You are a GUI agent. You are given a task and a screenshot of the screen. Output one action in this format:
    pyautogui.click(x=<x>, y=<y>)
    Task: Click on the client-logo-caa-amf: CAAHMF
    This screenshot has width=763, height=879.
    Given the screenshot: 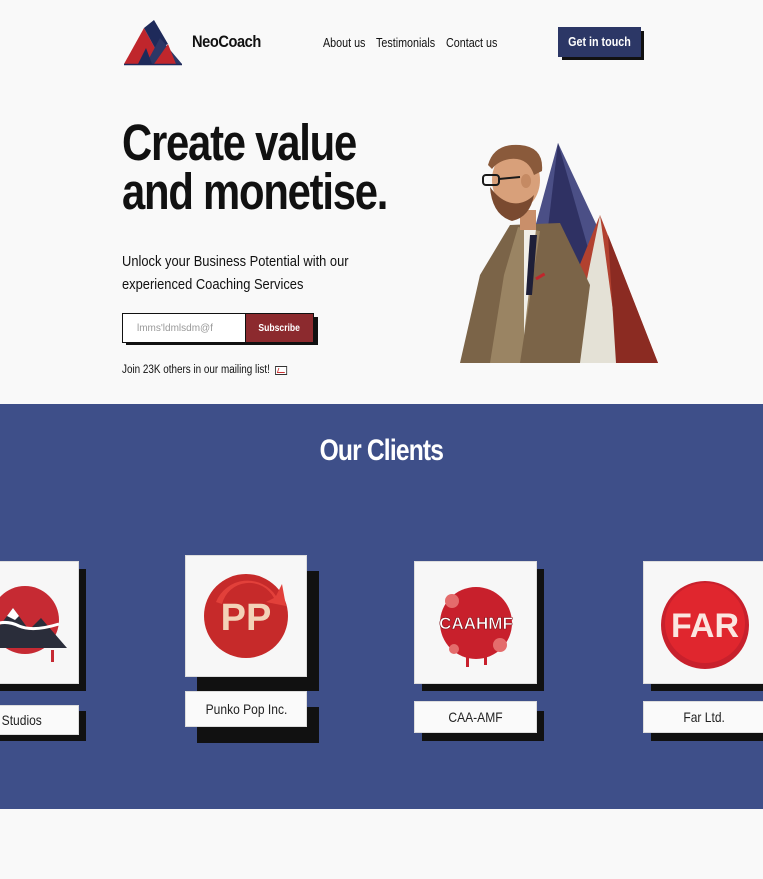 What is the action you would take?
    pyautogui.click(x=475, y=622)
    